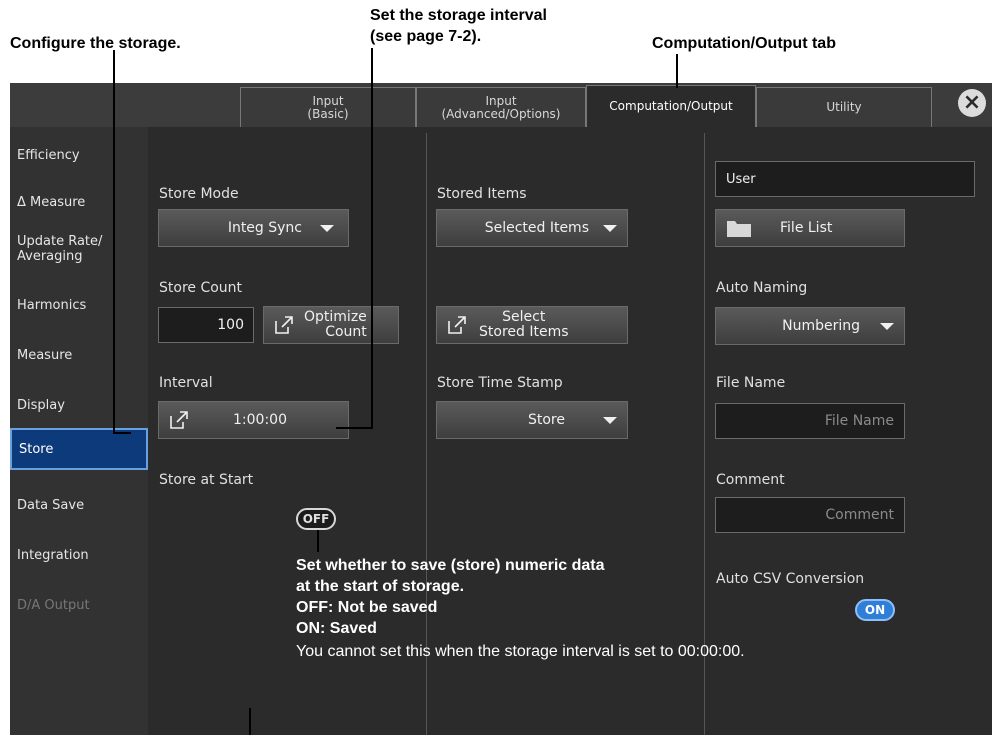 This screenshot has height=735, width=992. What do you see at coordinates (458, 15) in the screenshot?
I see `callout-interval-1: Set the storage interval` at bounding box center [458, 15].